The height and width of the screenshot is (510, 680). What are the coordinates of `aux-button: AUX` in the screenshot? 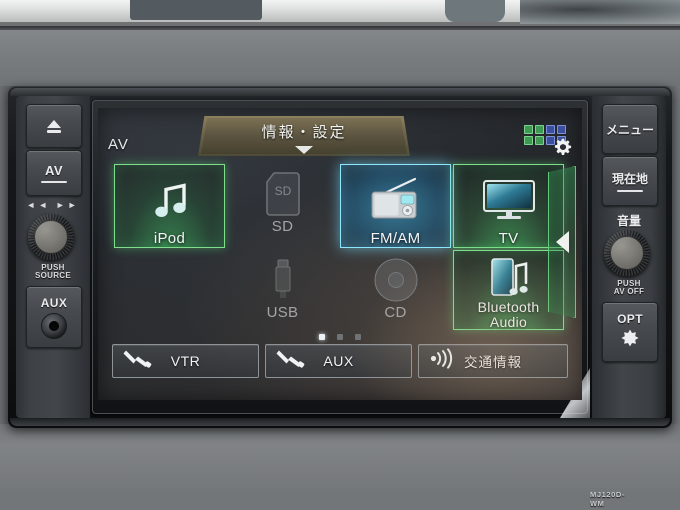 It's located at (339, 361).